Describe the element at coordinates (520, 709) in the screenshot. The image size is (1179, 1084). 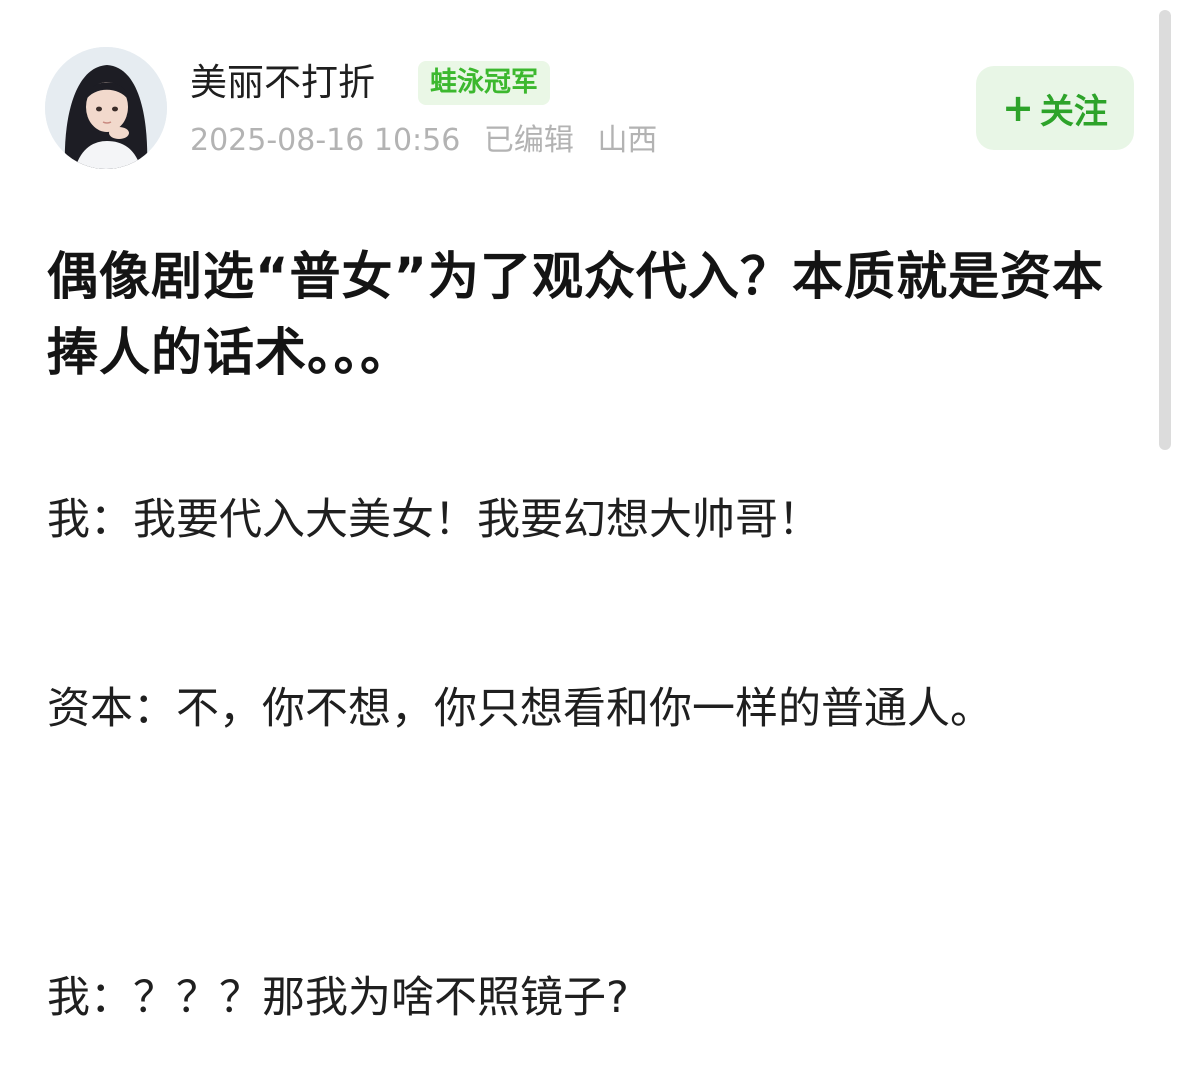
I see `post-paragraph: 资本：不，你不想，你只想看和你一样的普通人。` at that location.